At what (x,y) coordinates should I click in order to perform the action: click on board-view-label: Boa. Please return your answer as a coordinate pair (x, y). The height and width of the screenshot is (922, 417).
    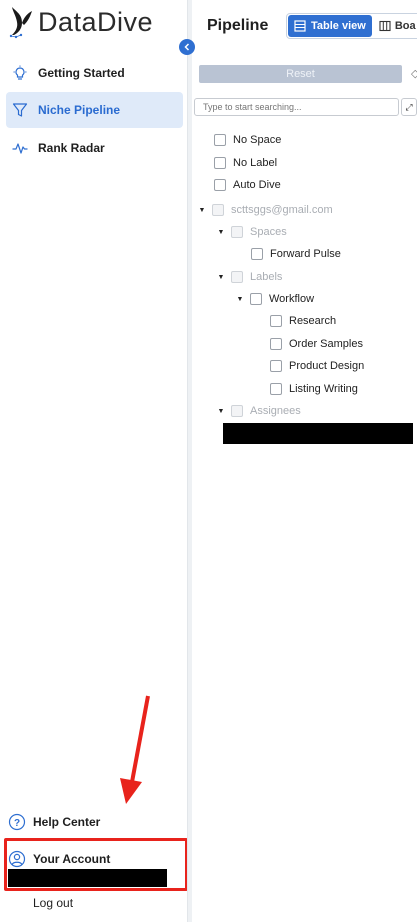
    Looking at the image, I should click on (405, 26).